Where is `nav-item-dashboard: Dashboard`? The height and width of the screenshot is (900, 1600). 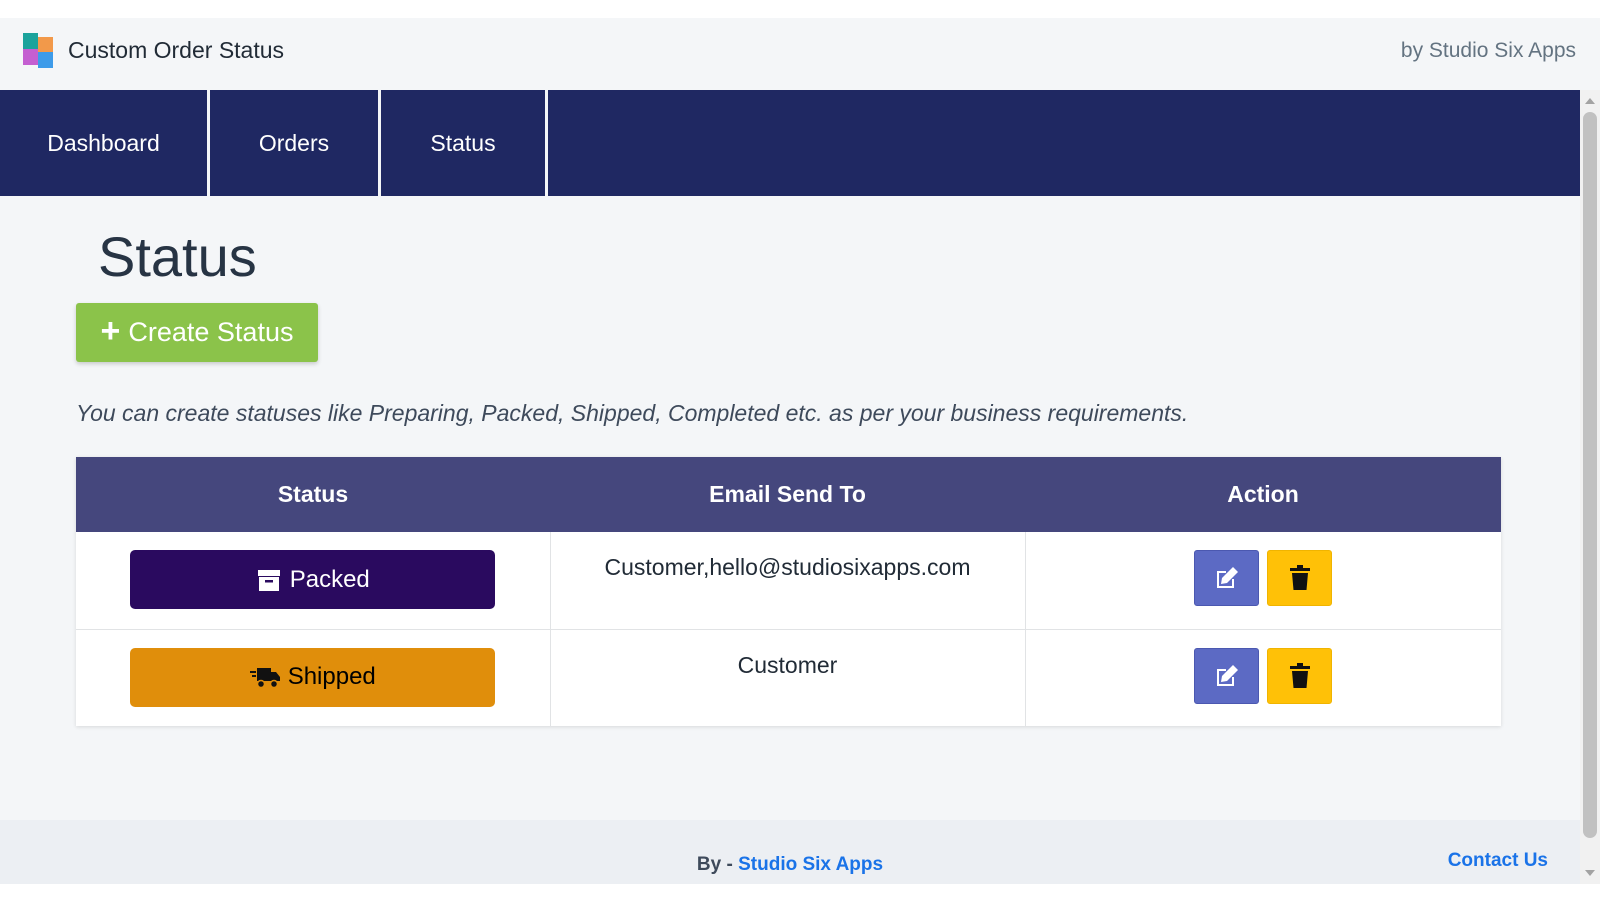
nav-item-dashboard: Dashboard is located at coordinates (105, 143).